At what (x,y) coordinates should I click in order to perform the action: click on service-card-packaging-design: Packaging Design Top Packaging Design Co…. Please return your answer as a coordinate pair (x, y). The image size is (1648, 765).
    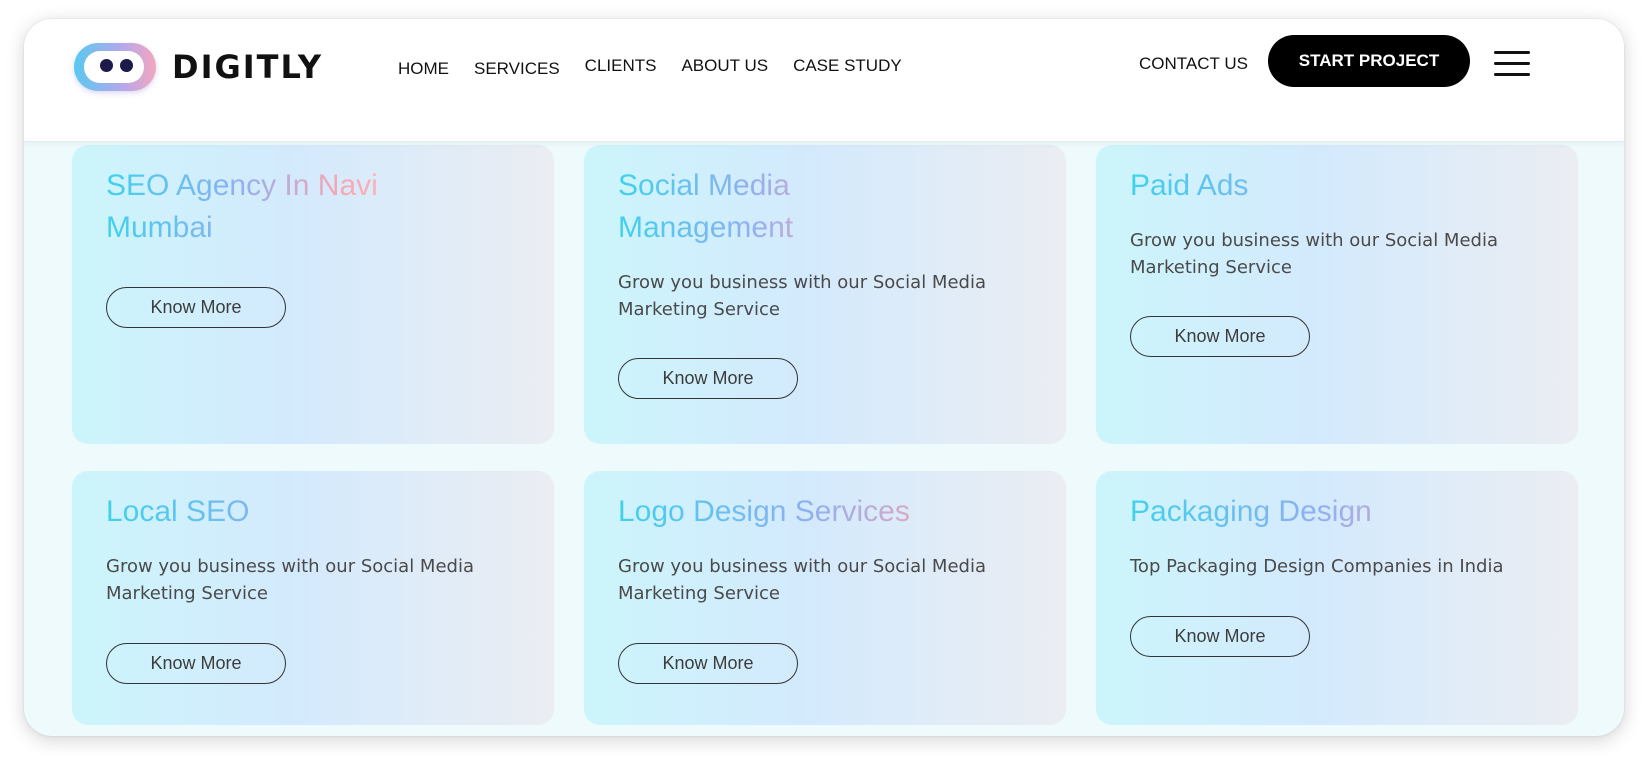
    Looking at the image, I should click on (1337, 598).